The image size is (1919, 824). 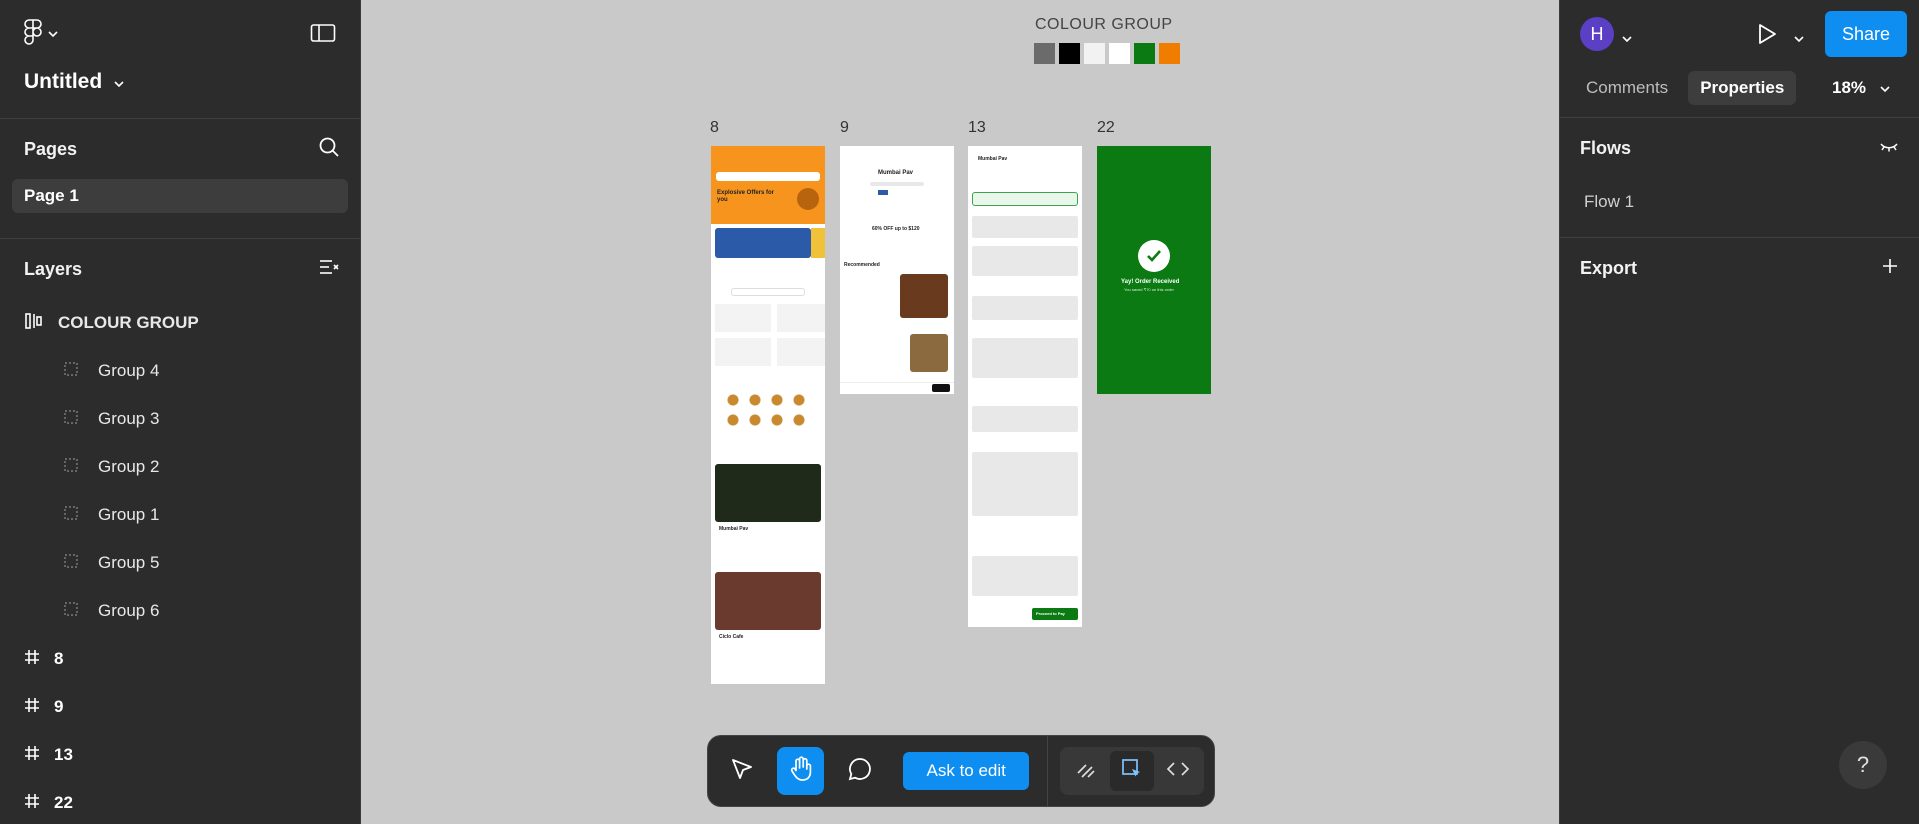 What do you see at coordinates (180, 515) in the screenshot?
I see `layer-group-1: Group 1` at bounding box center [180, 515].